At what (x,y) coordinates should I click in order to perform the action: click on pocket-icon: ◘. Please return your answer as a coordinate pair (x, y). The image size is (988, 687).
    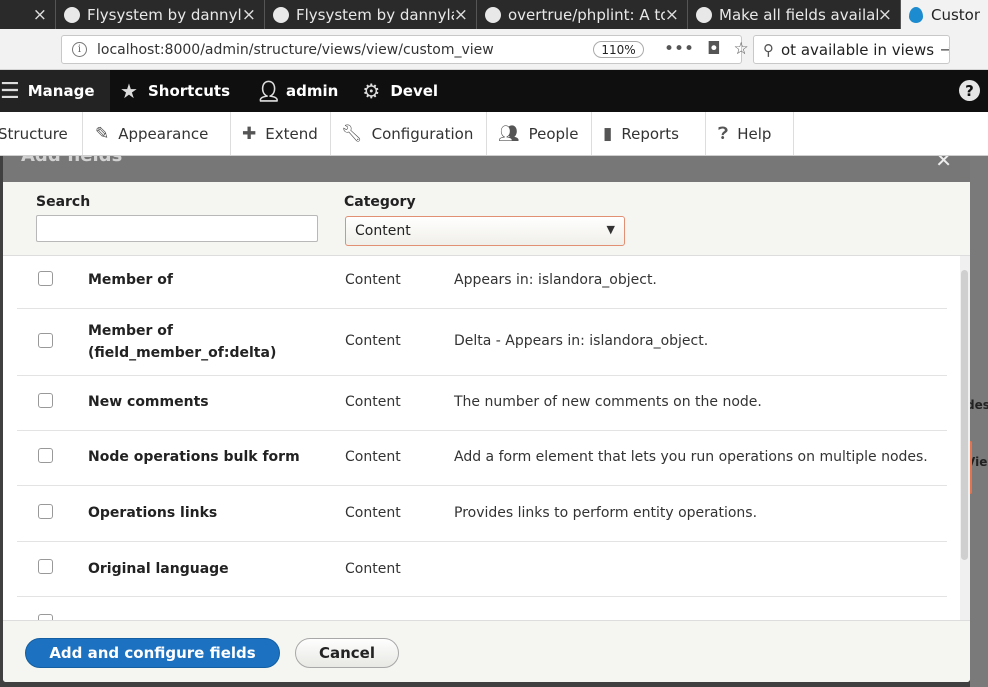
    Looking at the image, I should click on (713, 49).